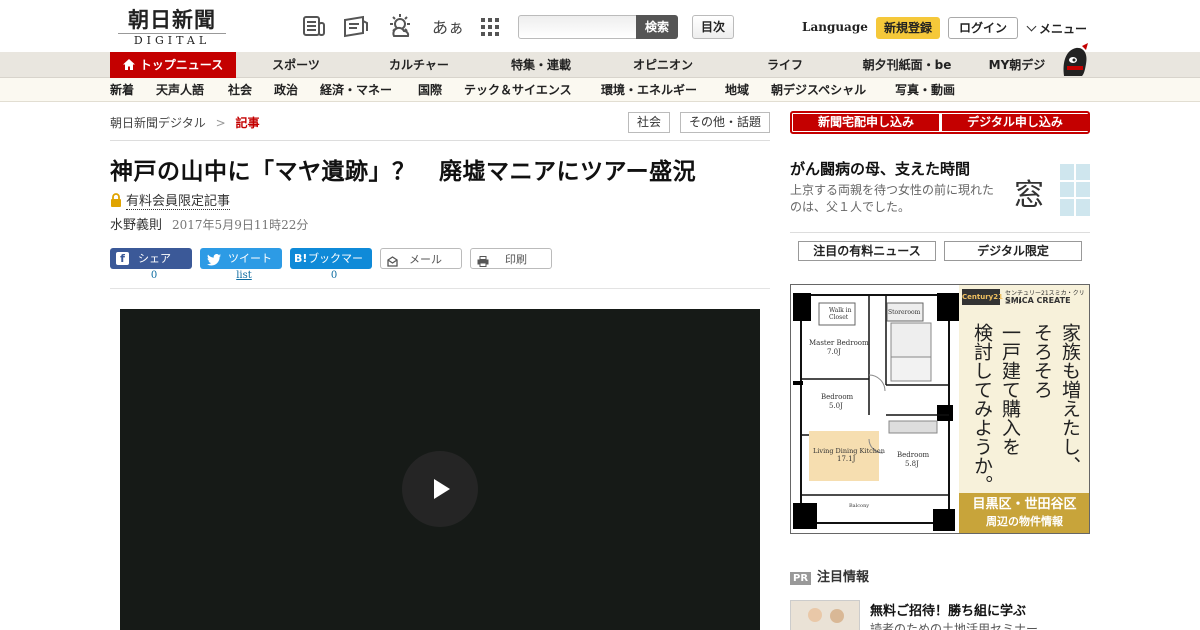 This screenshot has height=630, width=1200. I want to click on article-headline: 神戸の山中に「マヤ遺跡」？ 廃墟マニアにツアー盛況, so click(403, 172).